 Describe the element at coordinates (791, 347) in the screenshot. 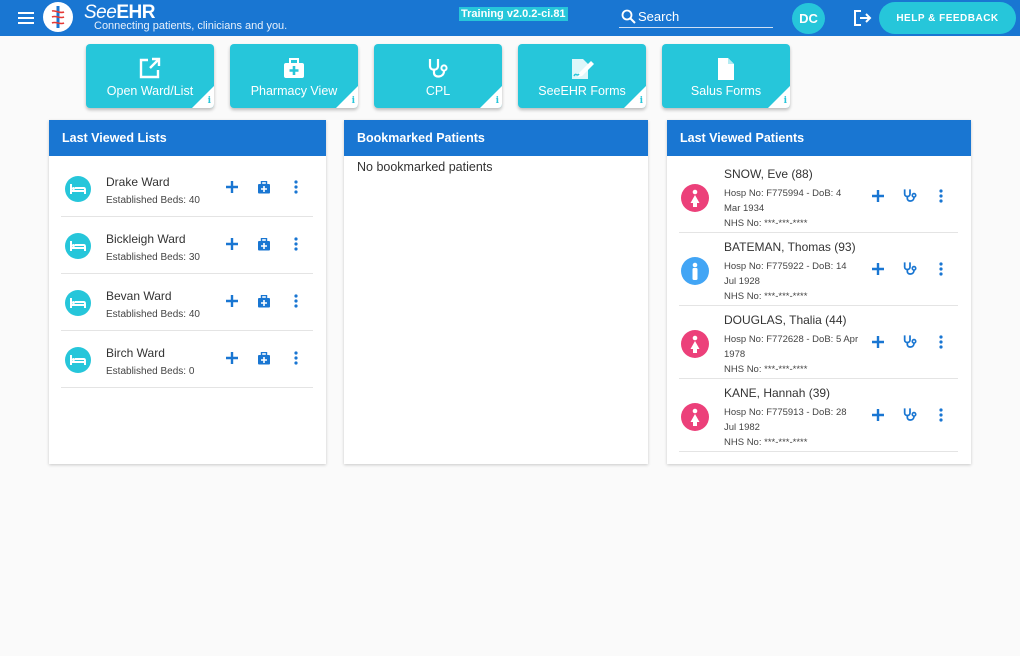

I see `patient-hosp-dob: Hosp No: F772628 - DoB: 5 Apr 1978` at that location.